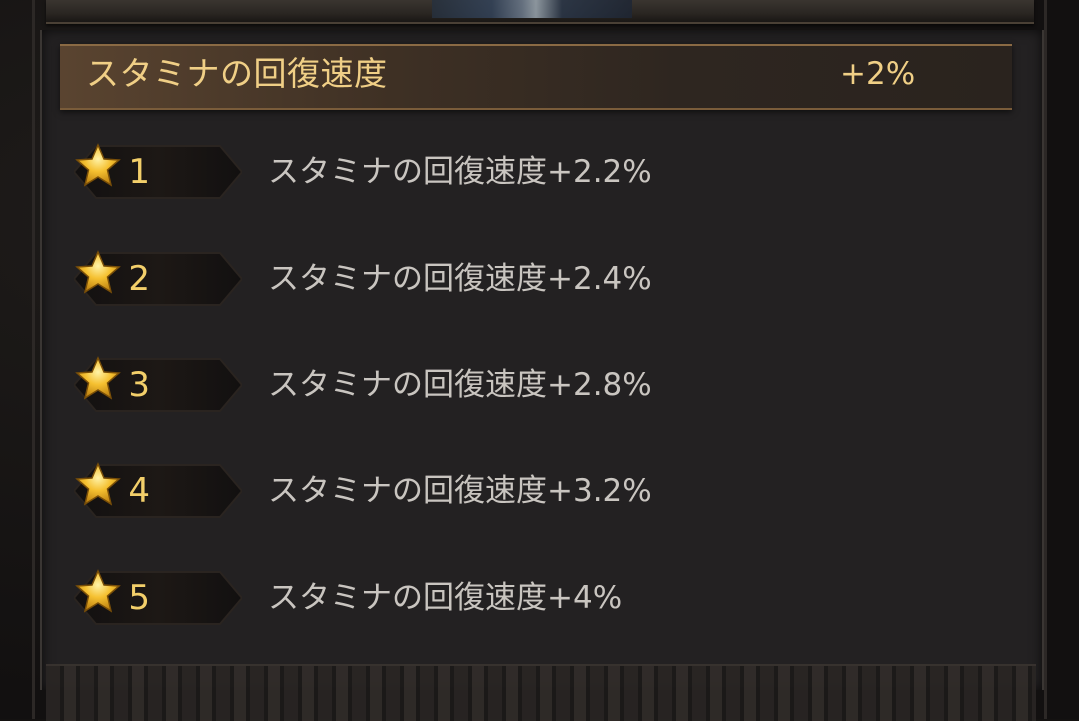 The width and height of the screenshot is (1079, 721). I want to click on level-row: 5 スタミナの回復速度+4%, so click(539, 598).